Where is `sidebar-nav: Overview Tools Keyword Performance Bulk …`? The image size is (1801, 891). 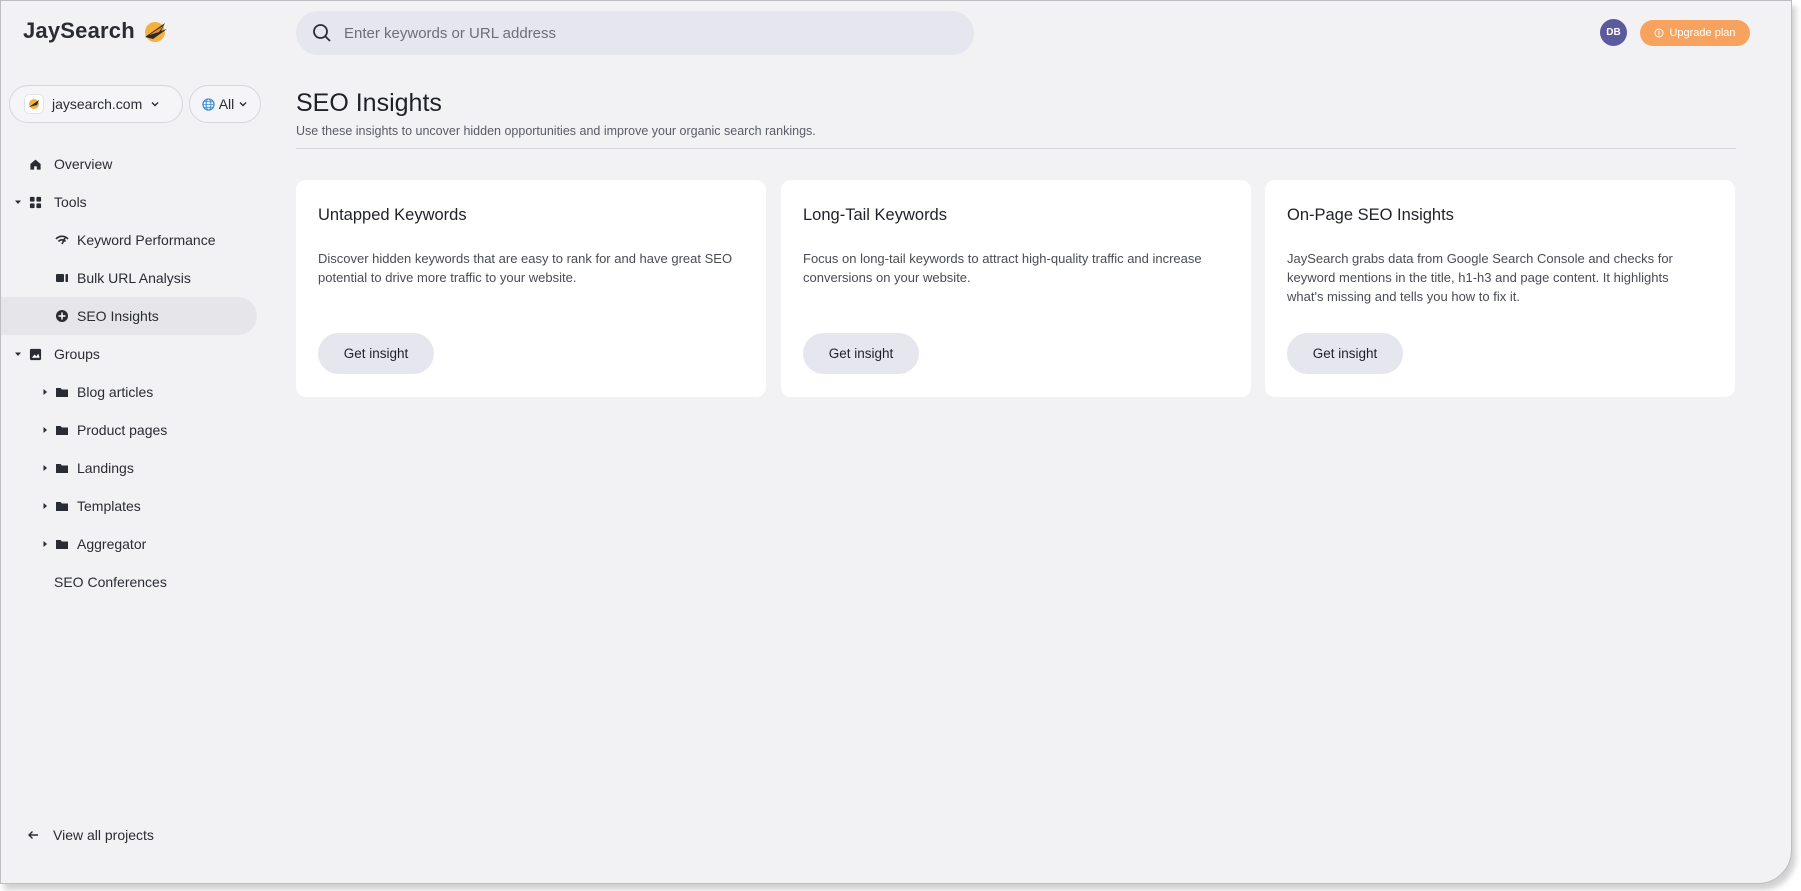 sidebar-nav: Overview Tools Keyword Performance Bulk … is located at coordinates (131, 373).